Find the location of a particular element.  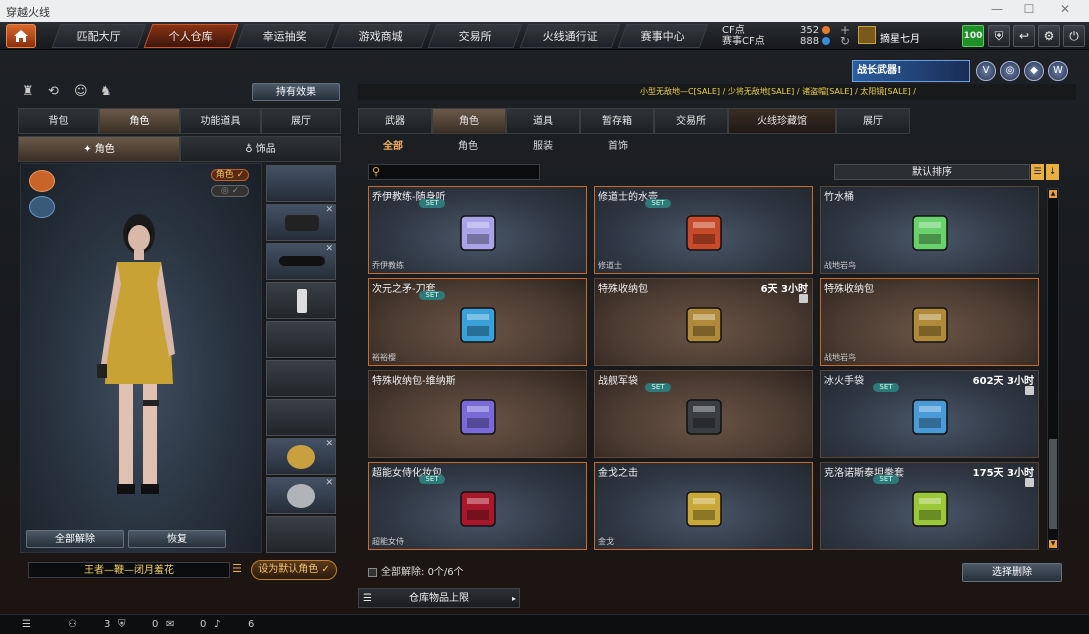

minimize-icon: — is located at coordinates (997, 11).